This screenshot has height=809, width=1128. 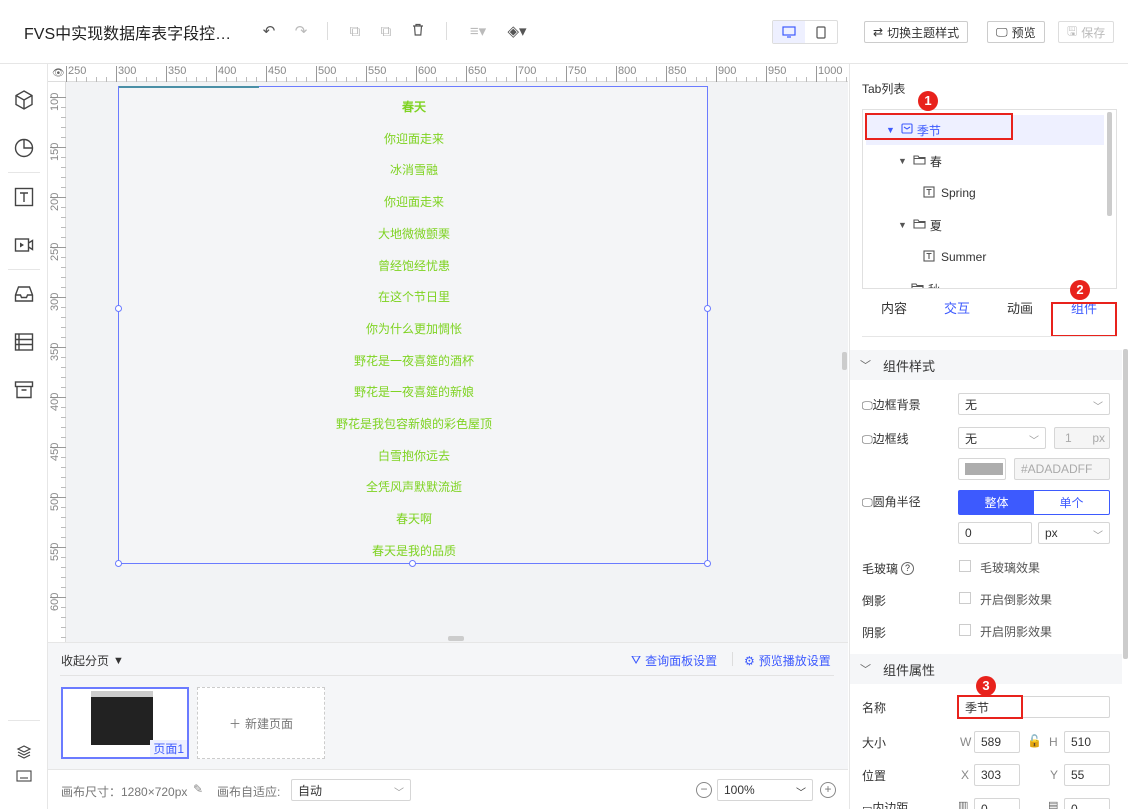 I want to click on layers-icon, so click(x=24, y=752).